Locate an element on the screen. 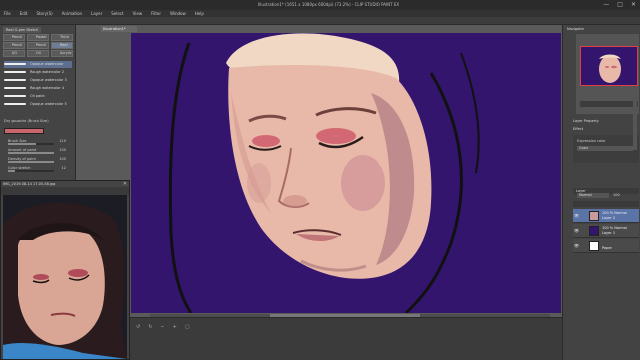 The height and width of the screenshot is (360, 640). layer-name: Paper is located at coordinates (607, 248).